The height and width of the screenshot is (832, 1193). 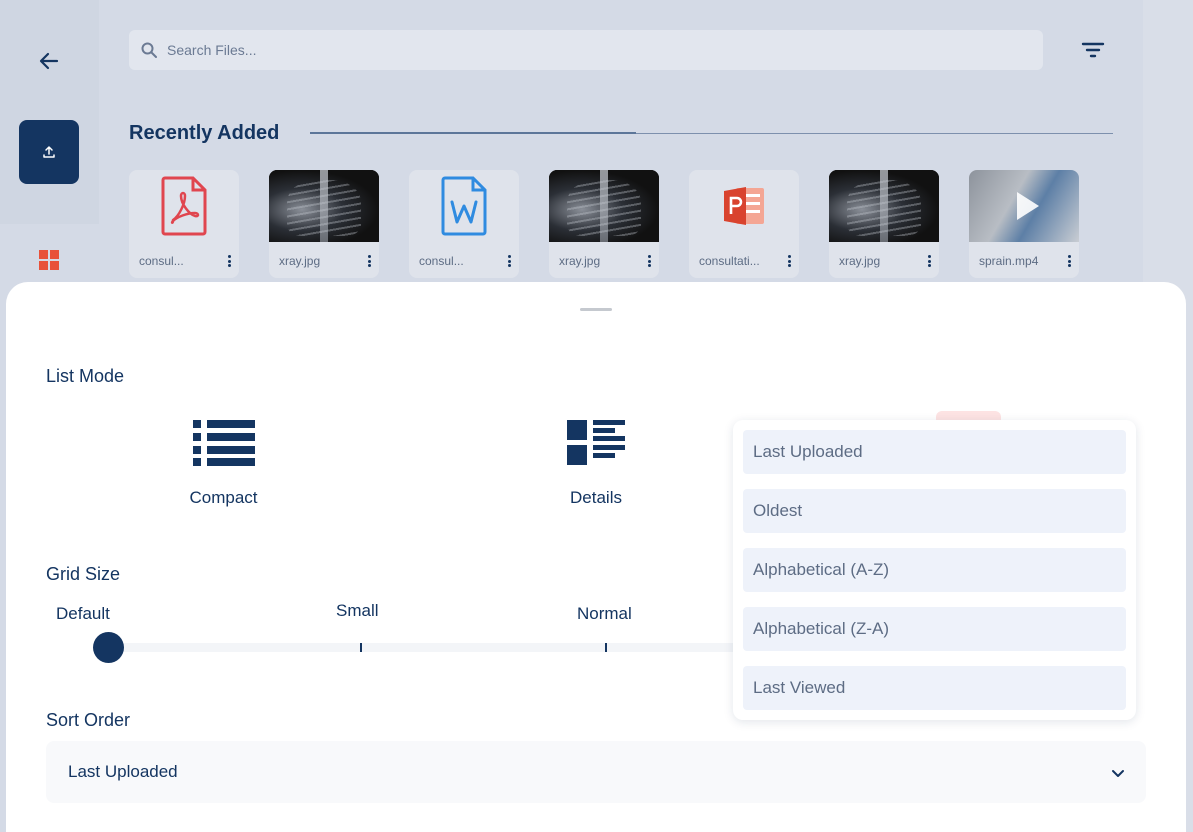 What do you see at coordinates (606, 647) in the screenshot?
I see `slider-tick-normal` at bounding box center [606, 647].